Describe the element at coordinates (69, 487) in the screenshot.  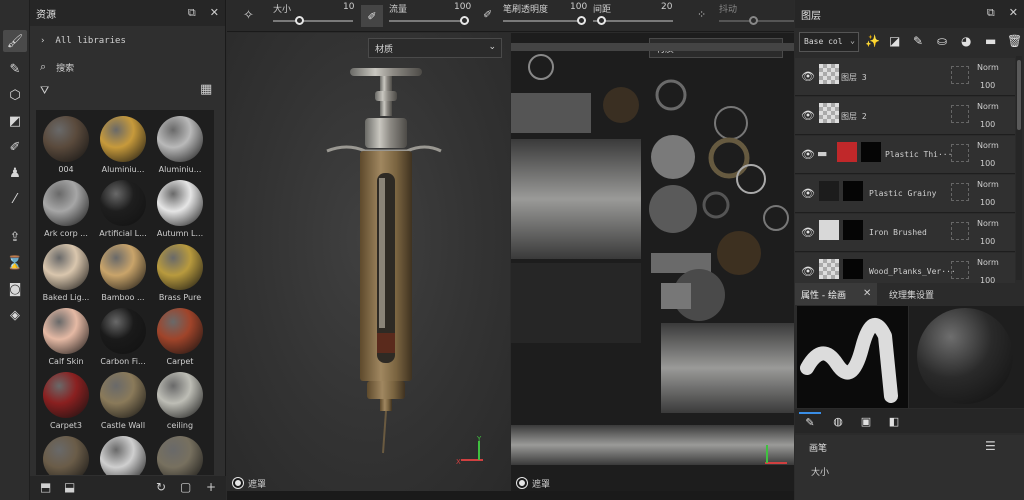
I see `export-icon: ⬓` at that location.